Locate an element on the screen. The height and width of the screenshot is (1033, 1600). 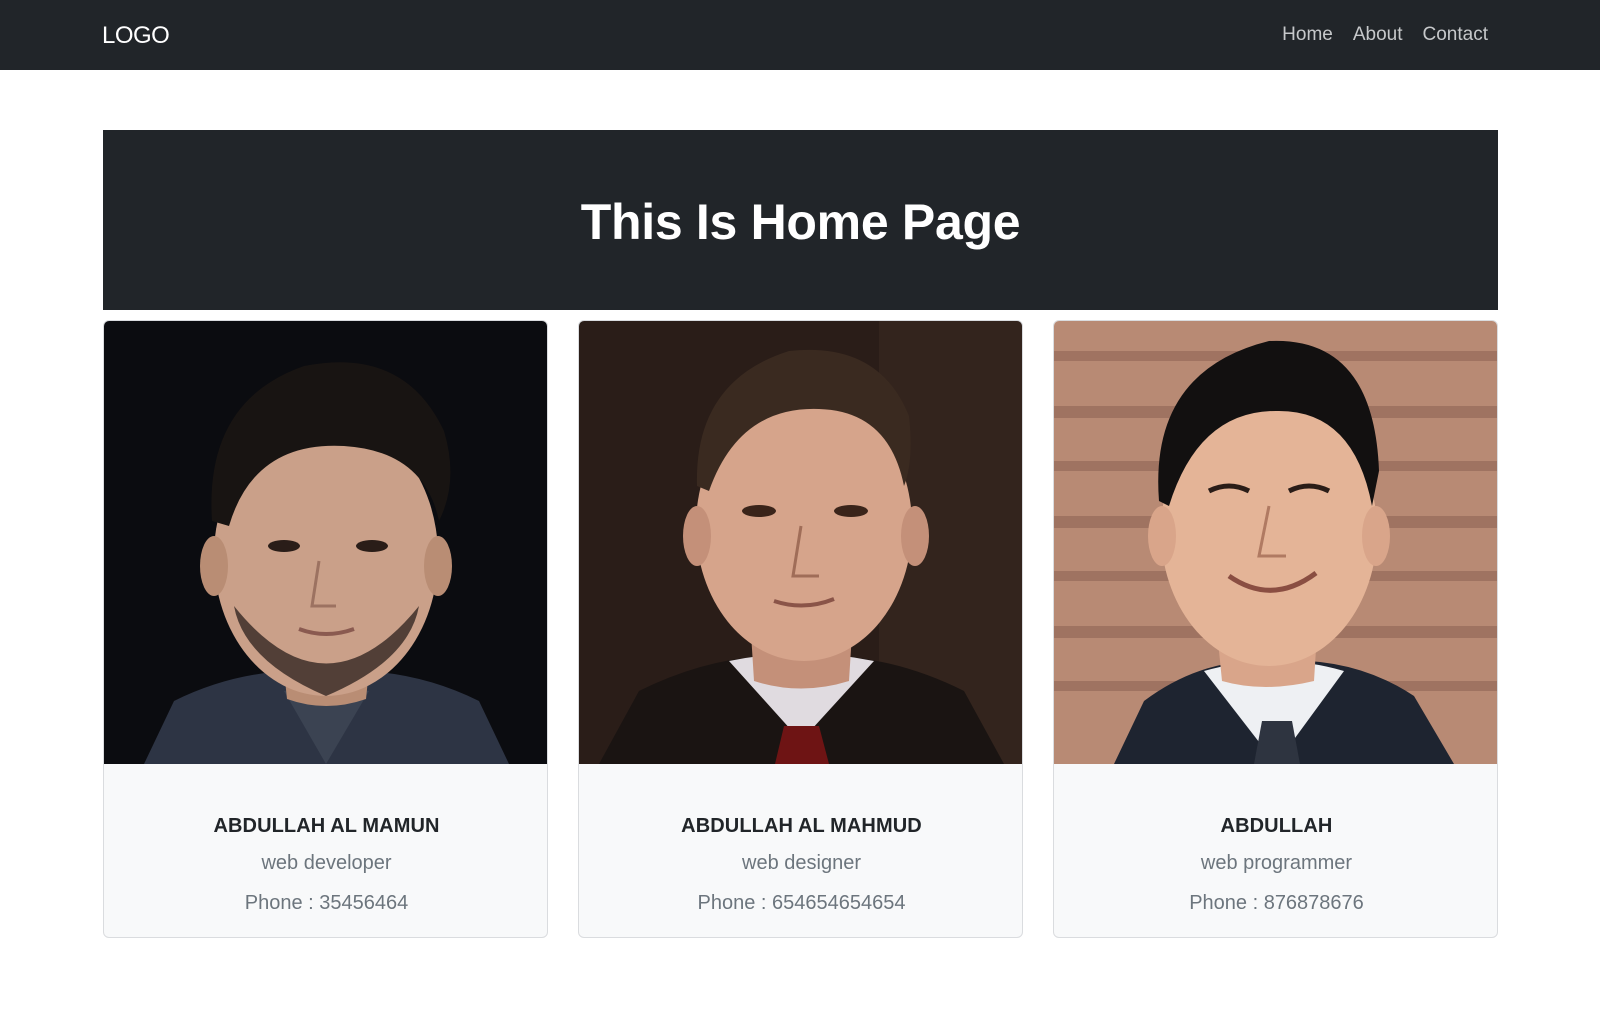
nav-links: Home About Contact is located at coordinates (1385, 35).